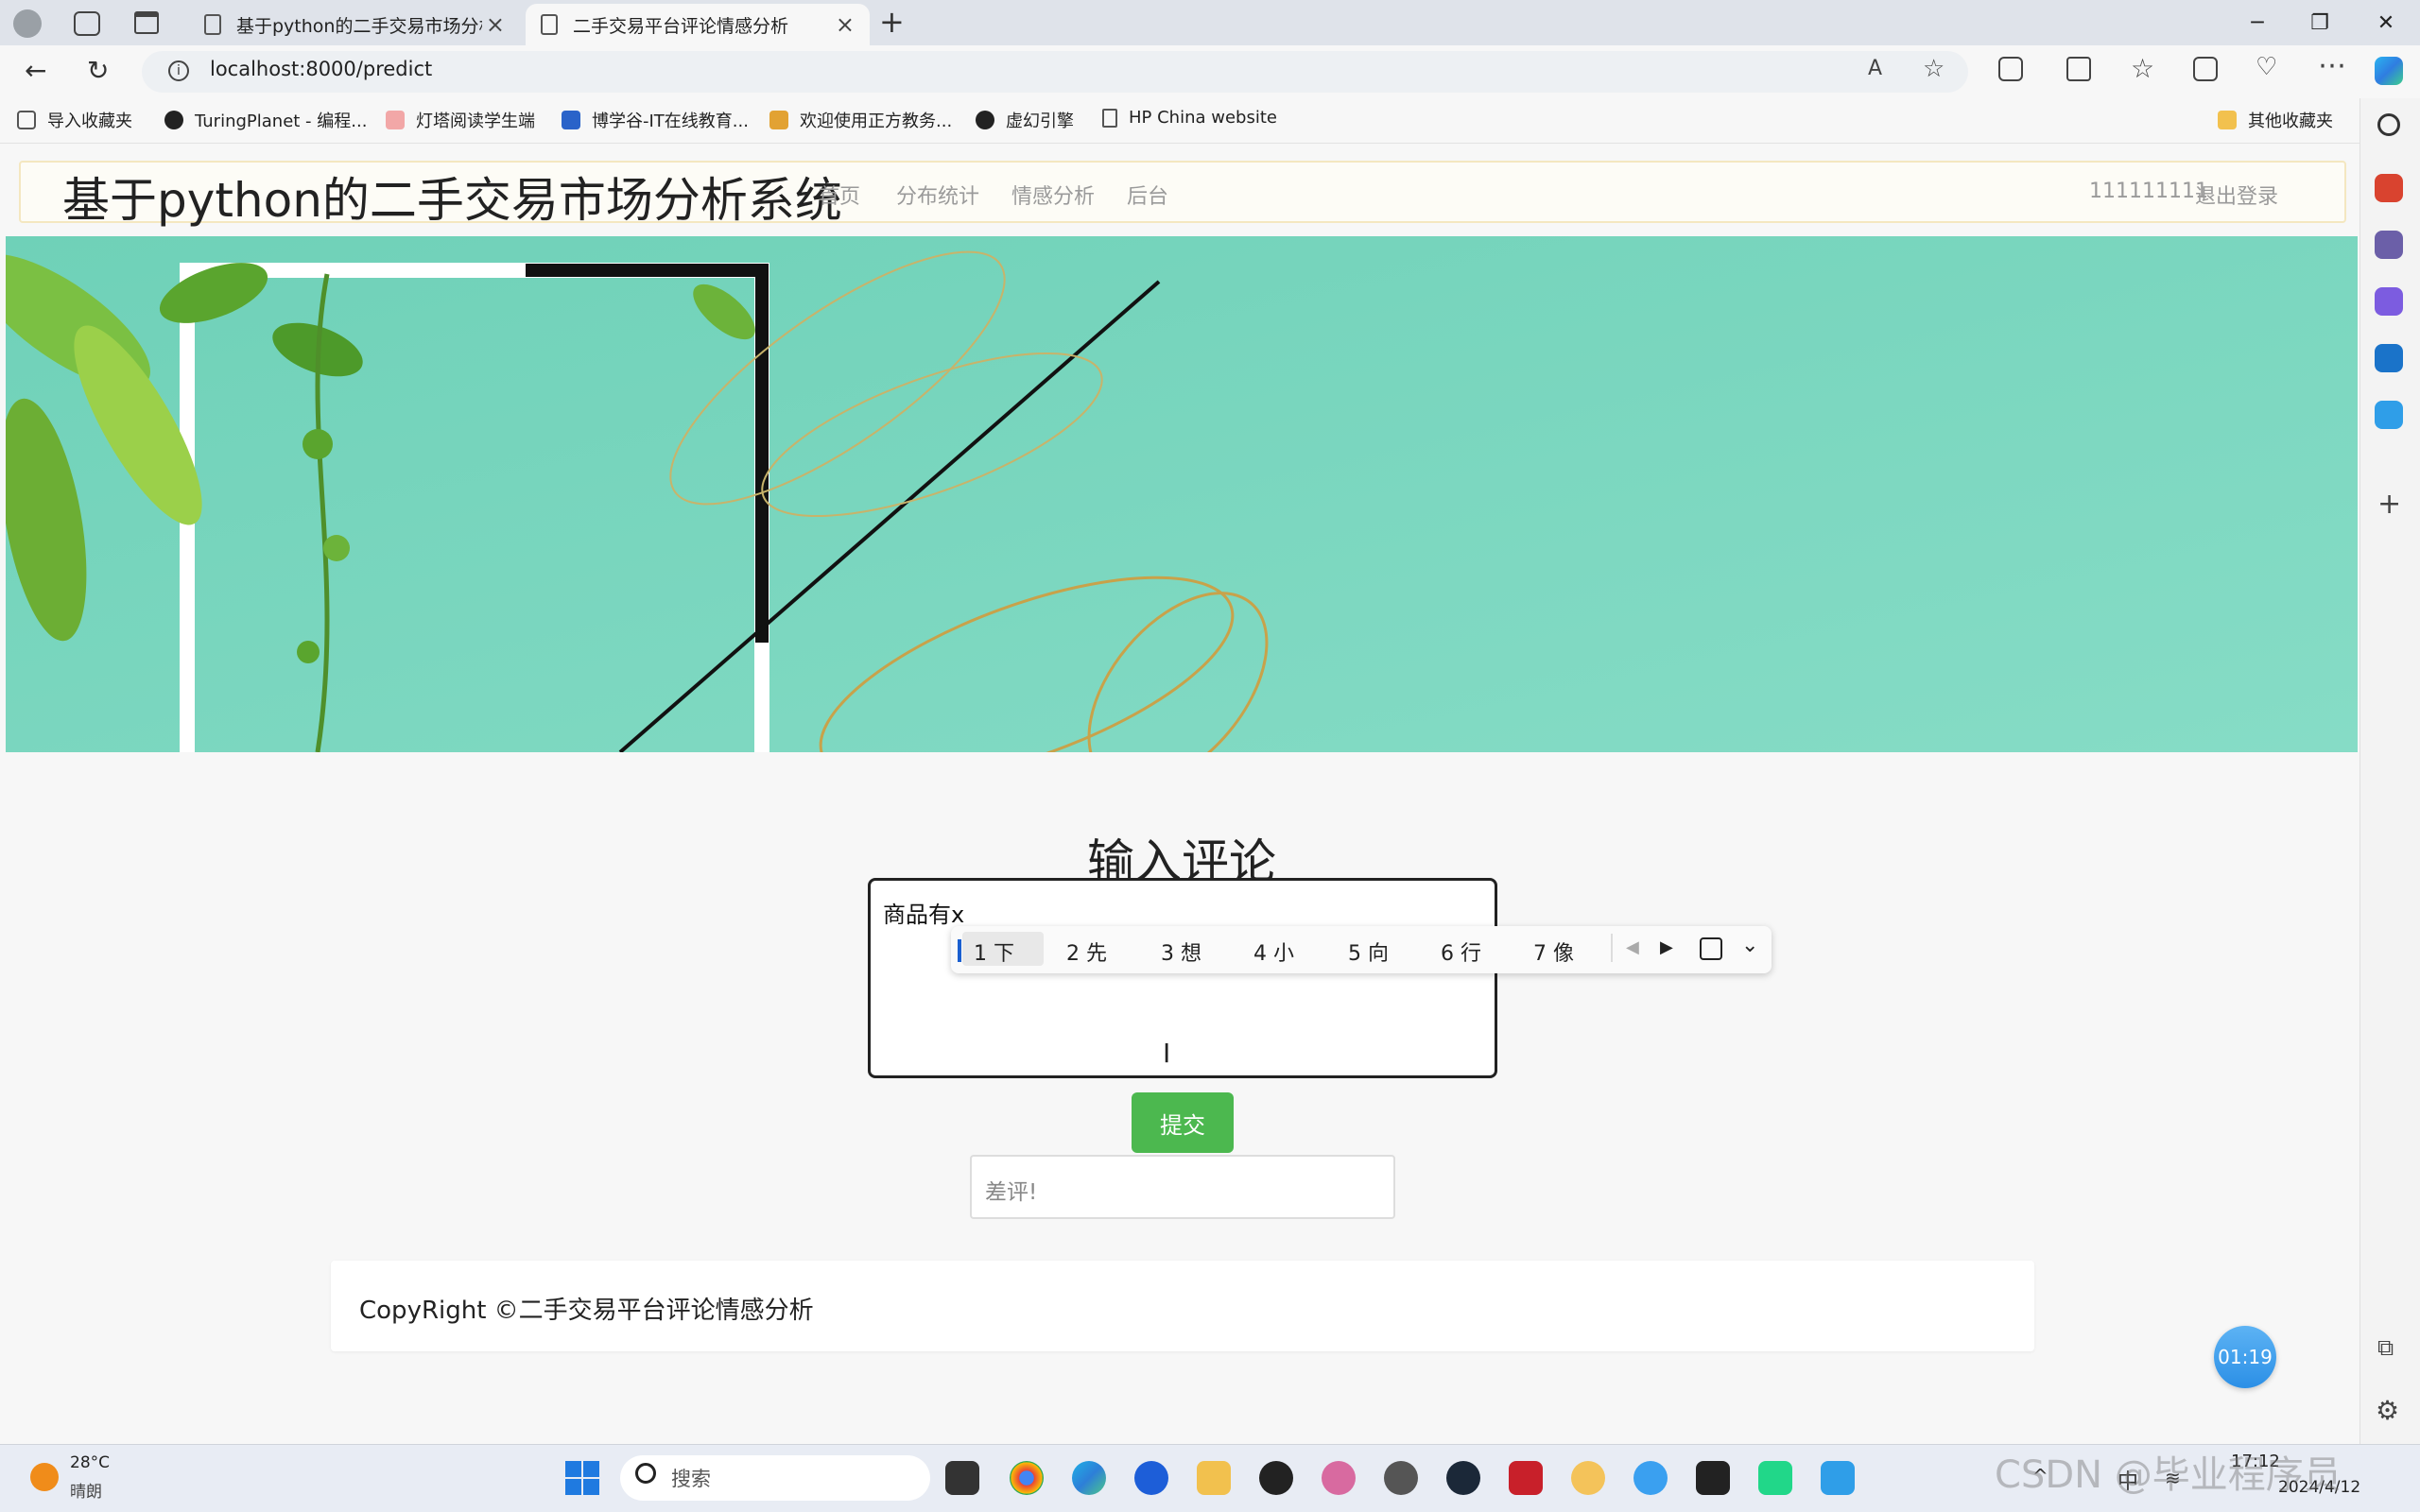 The width and height of the screenshot is (2420, 1512). Describe the element at coordinates (681, 26) in the screenshot. I see `tab-label: 二手交易平台评论情感分析` at that location.